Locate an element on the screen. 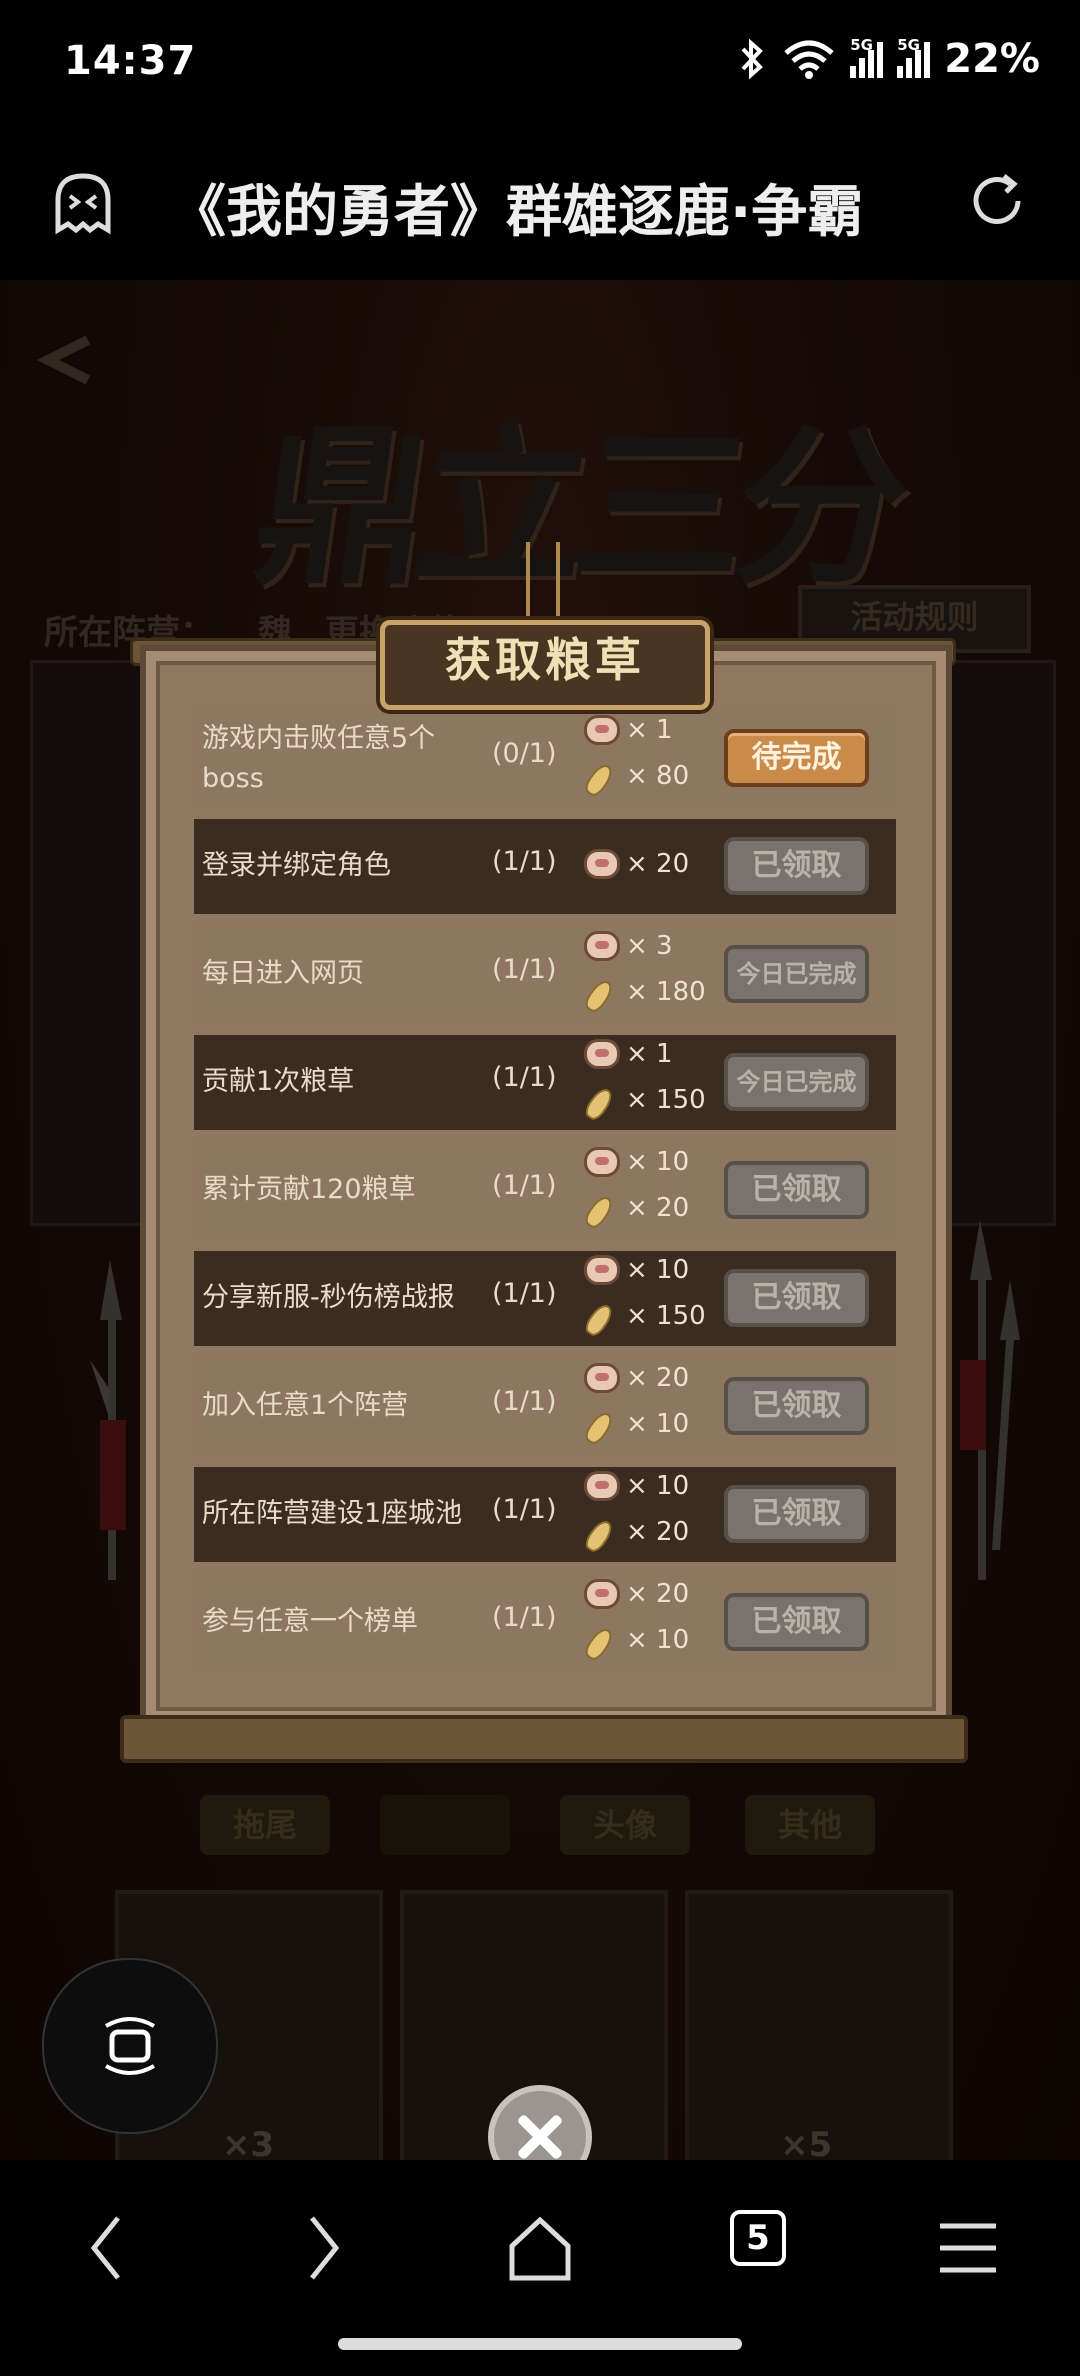 Image resolution: width=1080 pixels, height=2376 pixels. browser-toolbar: 《我的勇者》群雄逐鹿·争霸 is located at coordinates (540, 202).